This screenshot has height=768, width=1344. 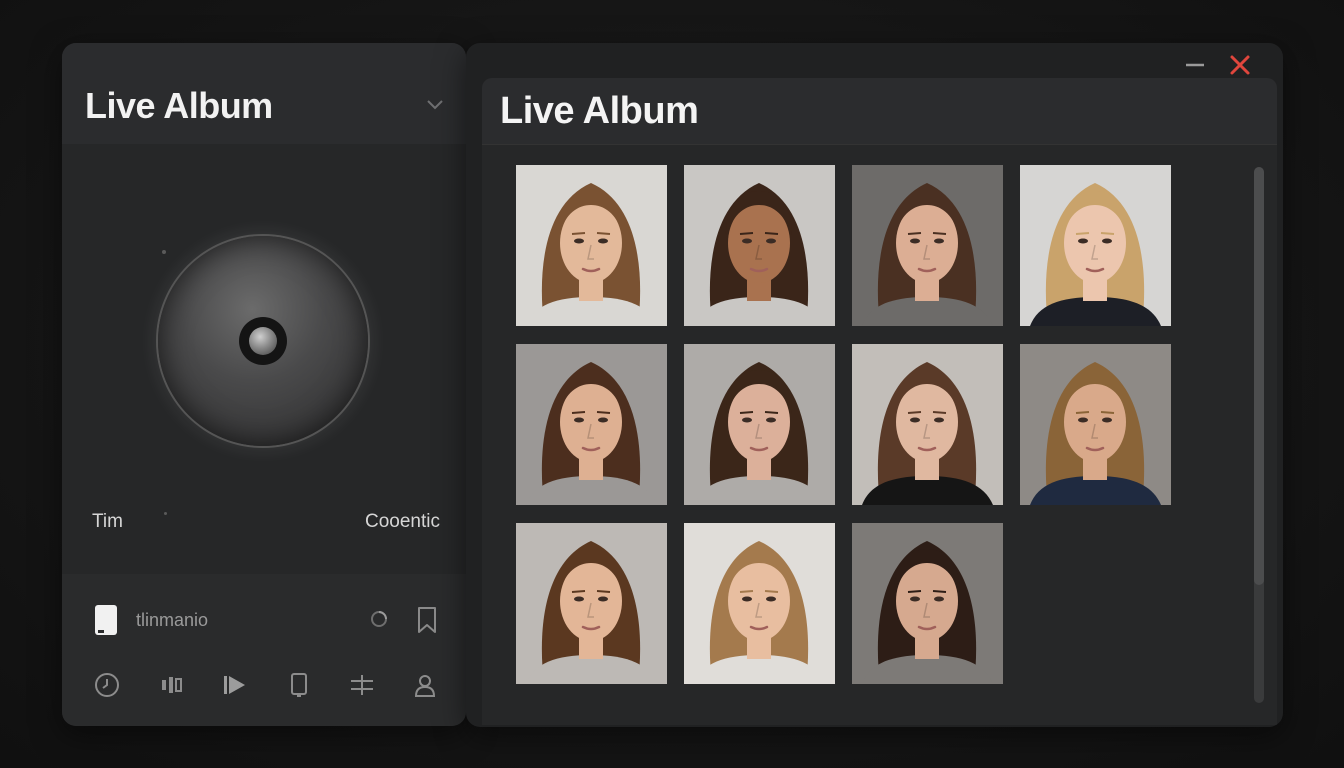 I want to click on equalizer-icon, so click(x=172, y=685).